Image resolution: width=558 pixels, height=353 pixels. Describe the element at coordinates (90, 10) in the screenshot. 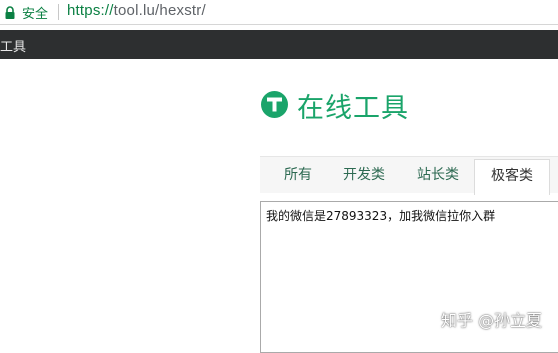

I see `url-scheme: https://` at that location.